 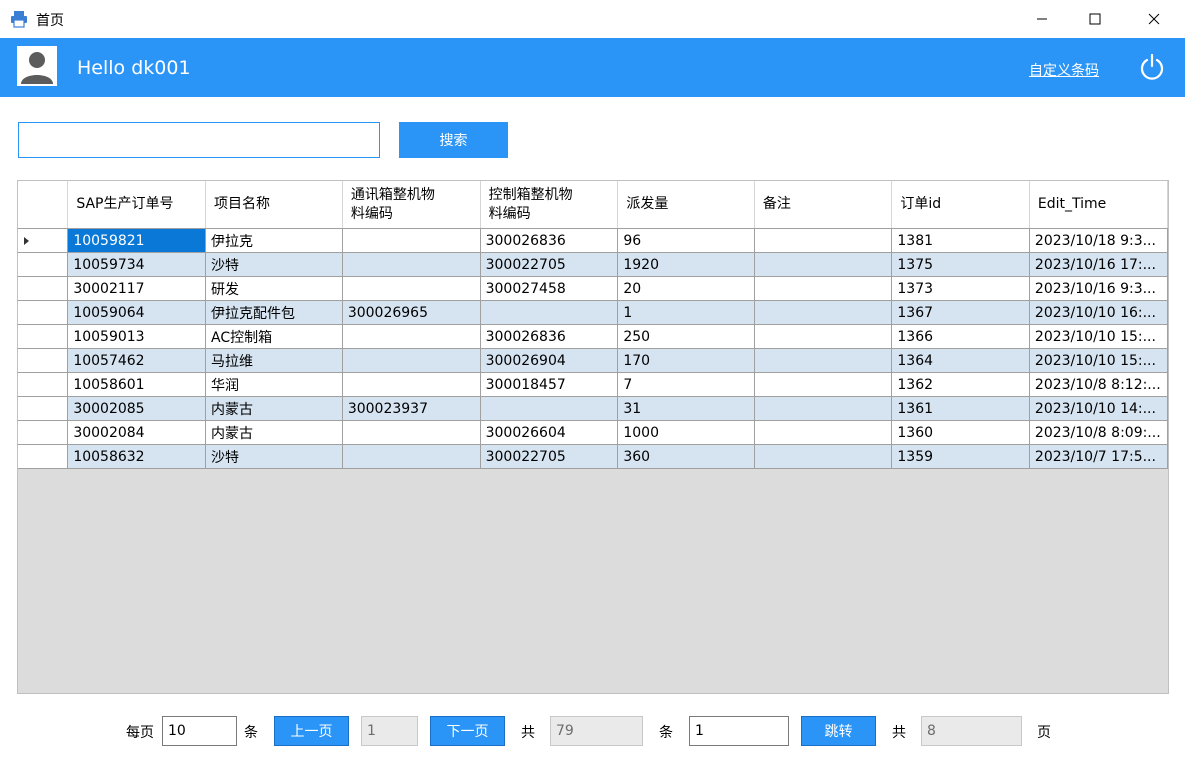 What do you see at coordinates (274, 336) in the screenshot?
I see `table-cell: AC控制箱` at bounding box center [274, 336].